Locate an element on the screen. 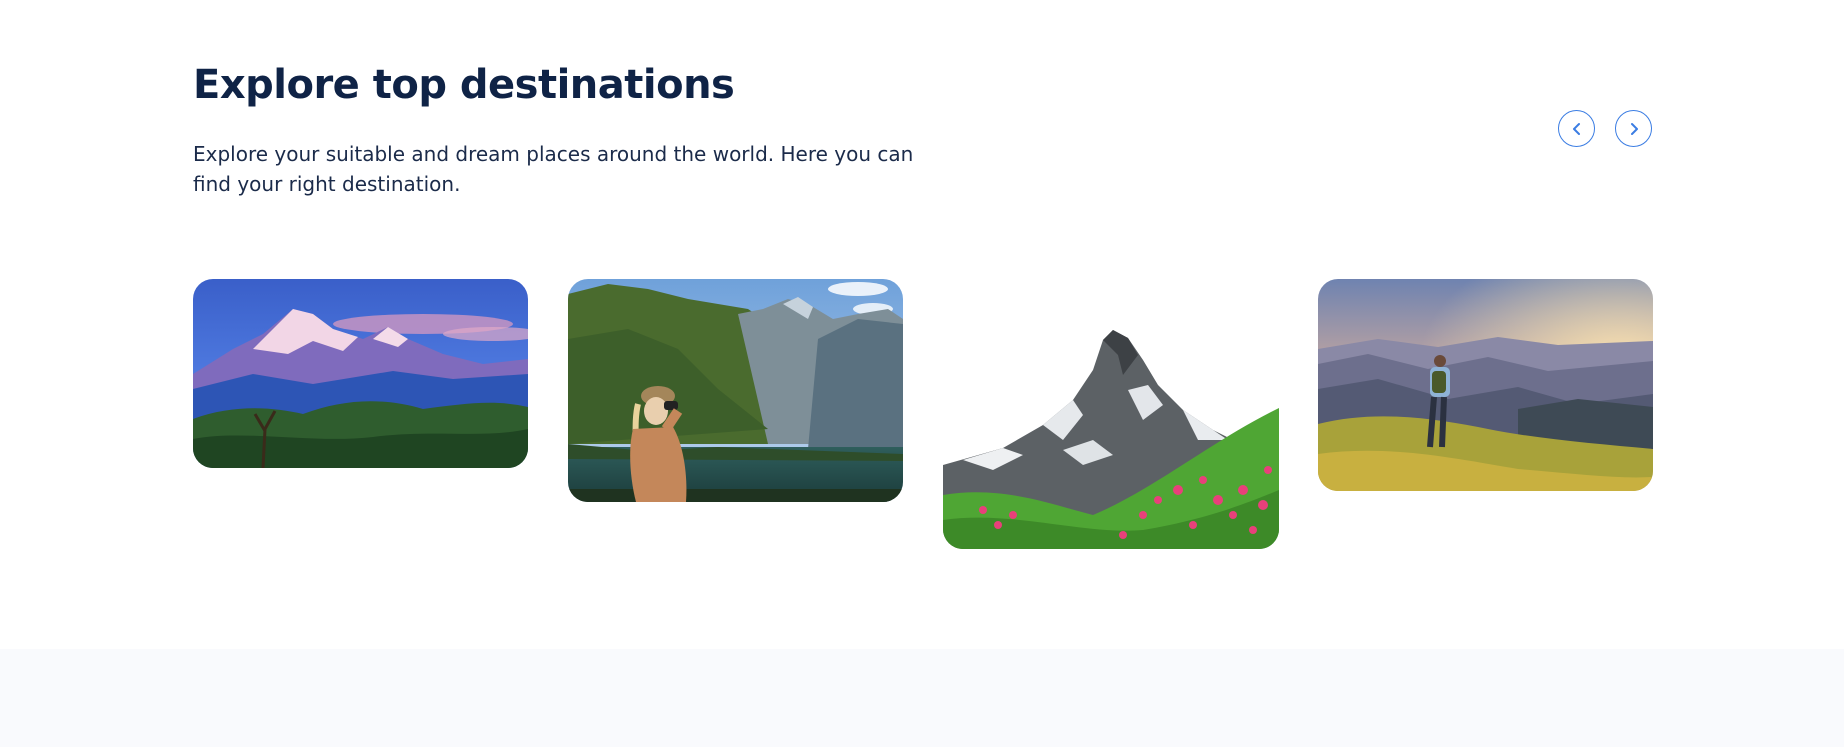 The width and height of the screenshot is (1844, 747). chevron-right-icon is located at coordinates (1634, 128).